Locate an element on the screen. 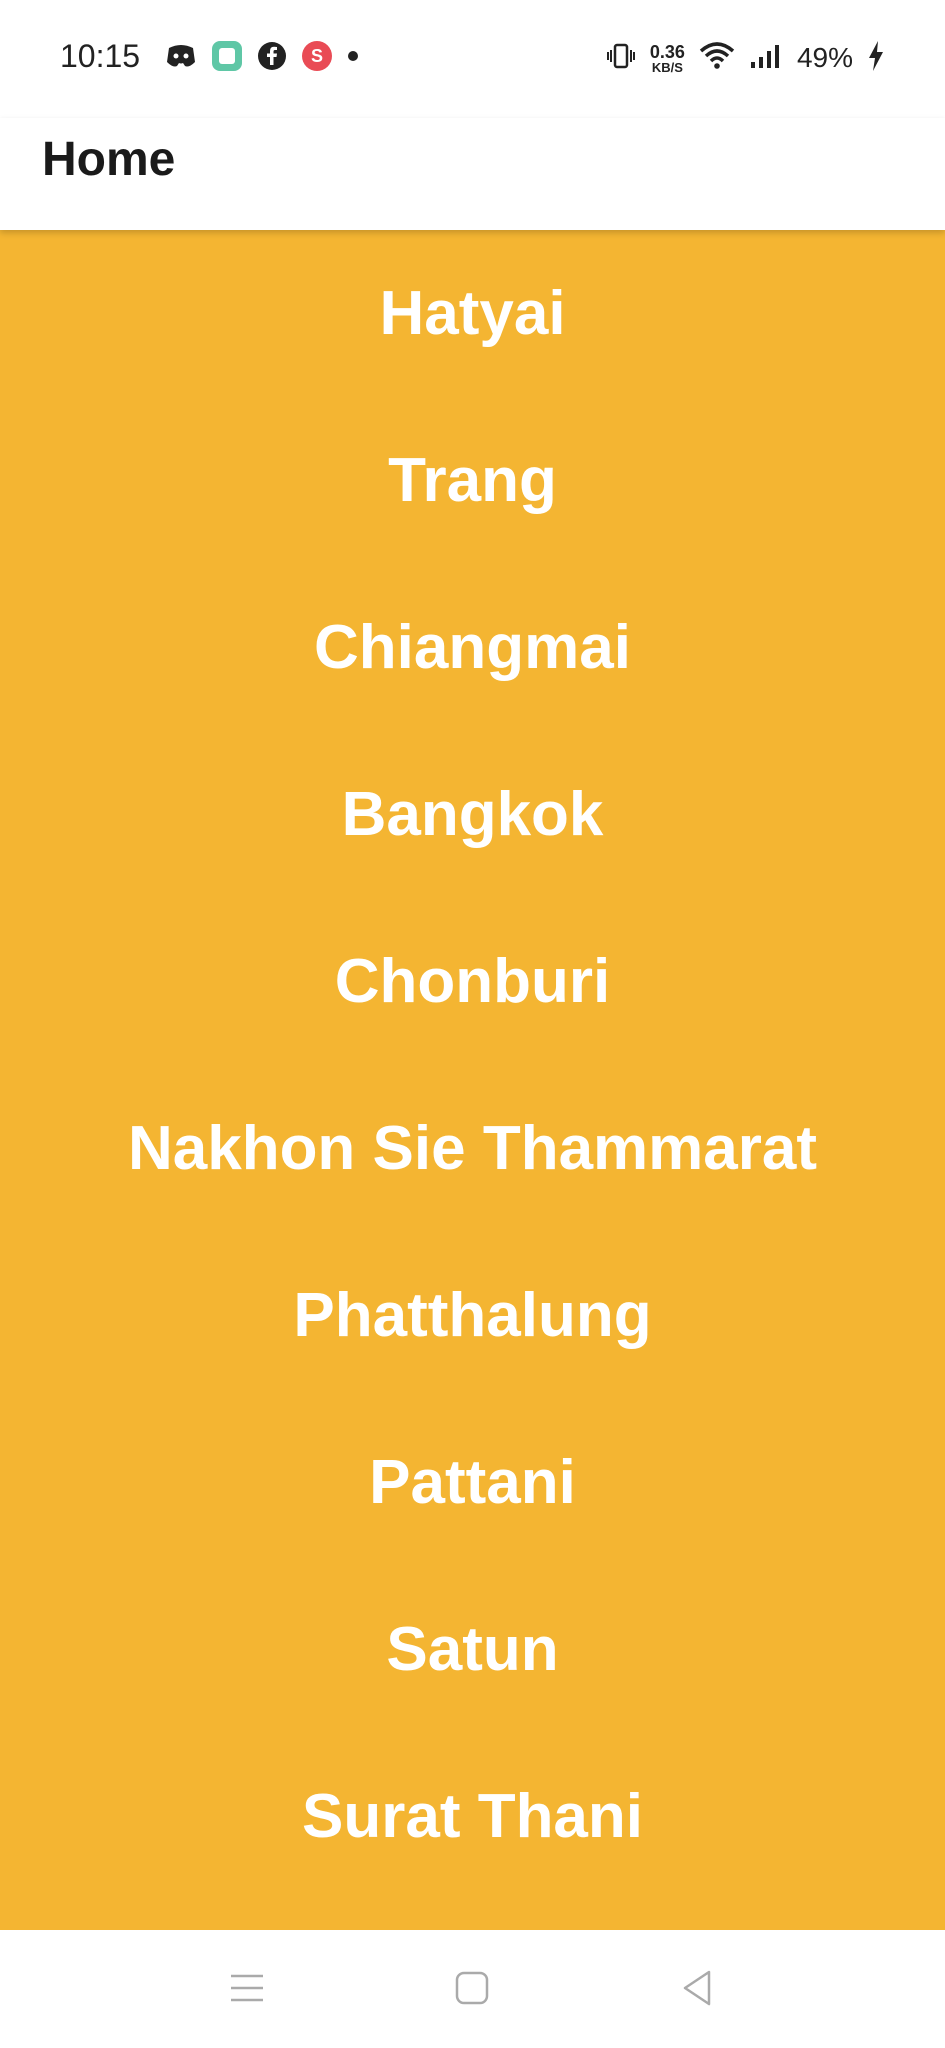 This screenshot has height=2048, width=945. status-bar: 10:15 S 0.36 KB/S 49% is located at coordinates (472, 59).